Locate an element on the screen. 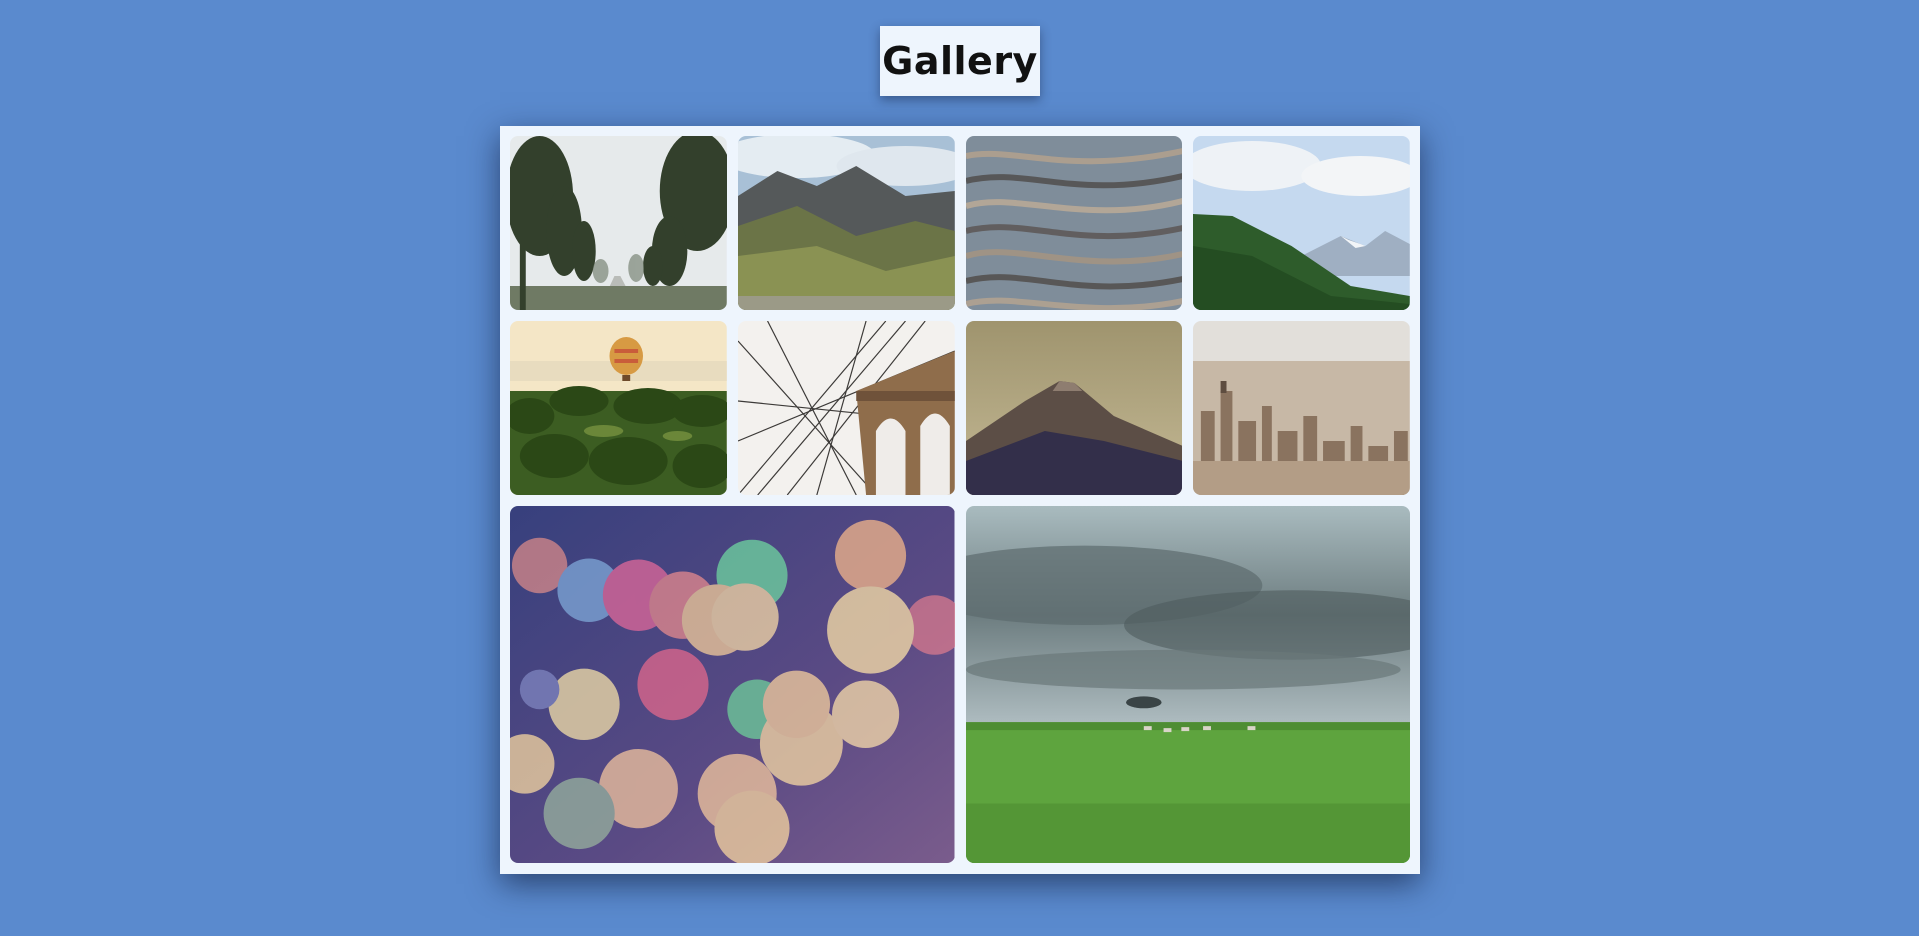 The height and width of the screenshot is (936, 1919). gallery-image-cloudy-mountain-valley is located at coordinates (846, 223).